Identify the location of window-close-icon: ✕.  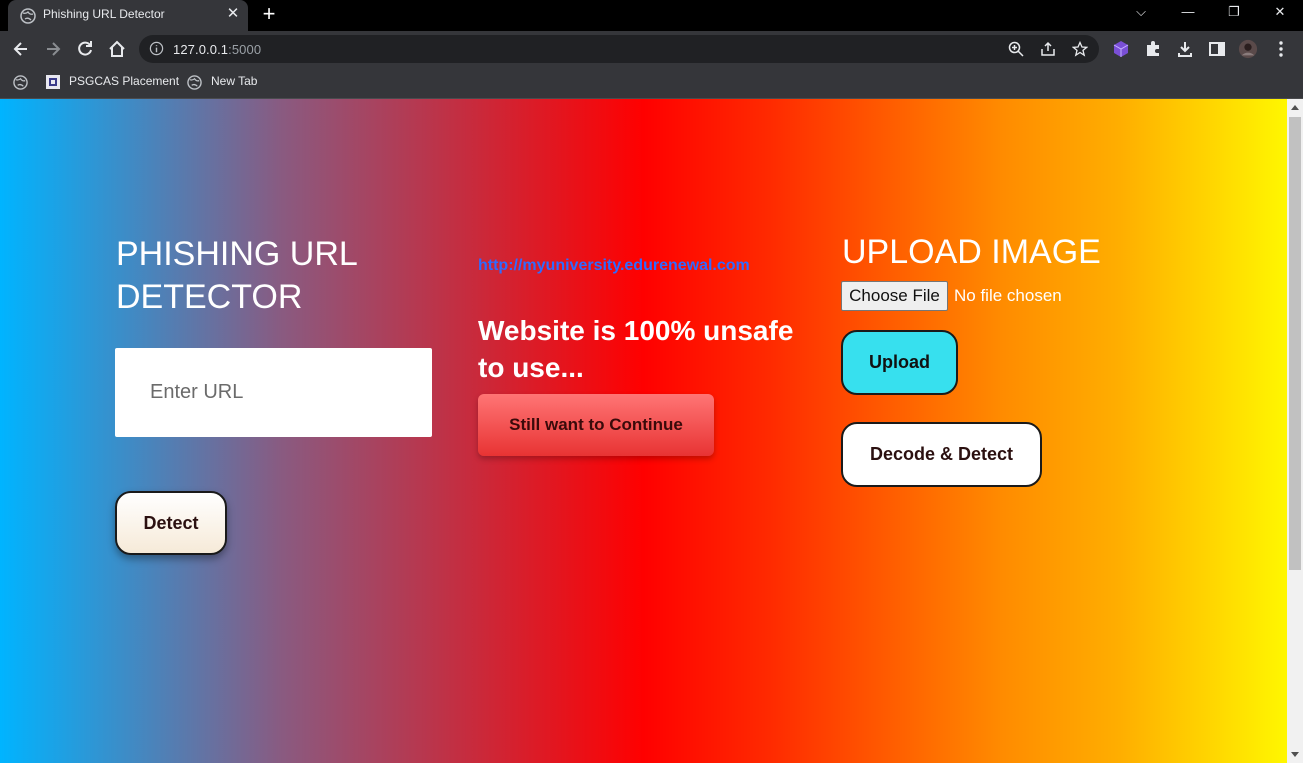
(1280, 12).